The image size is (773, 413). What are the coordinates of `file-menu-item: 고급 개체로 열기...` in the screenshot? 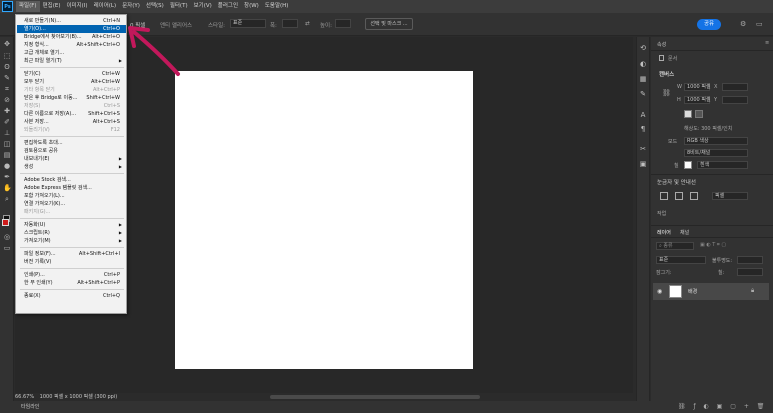 It's located at (71, 53).